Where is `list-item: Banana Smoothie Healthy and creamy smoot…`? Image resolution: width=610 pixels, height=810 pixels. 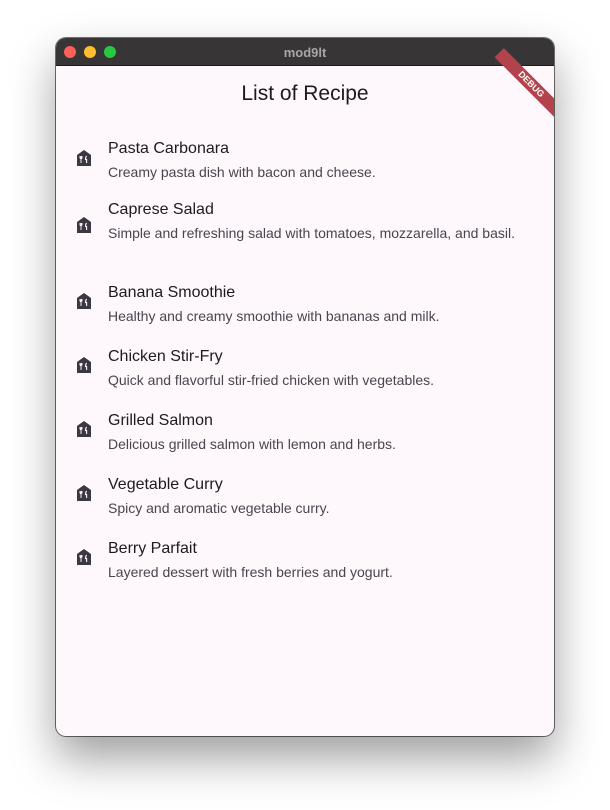 list-item: Banana Smoothie Healthy and creamy smoot… is located at coordinates (305, 308).